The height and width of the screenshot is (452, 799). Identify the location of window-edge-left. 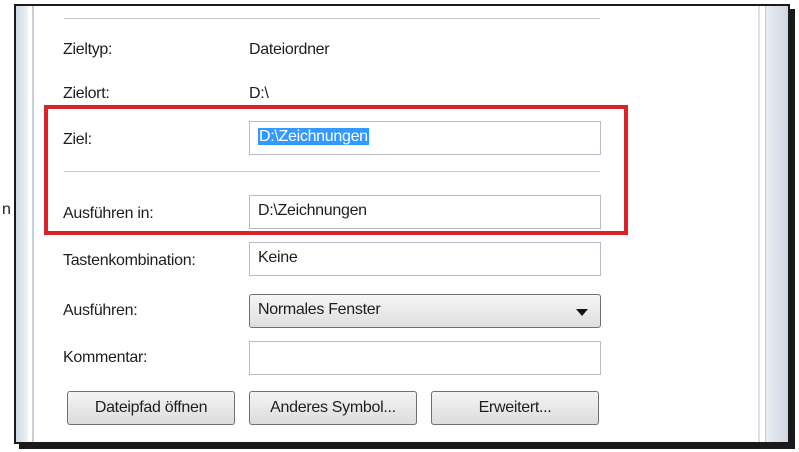
(22, 224).